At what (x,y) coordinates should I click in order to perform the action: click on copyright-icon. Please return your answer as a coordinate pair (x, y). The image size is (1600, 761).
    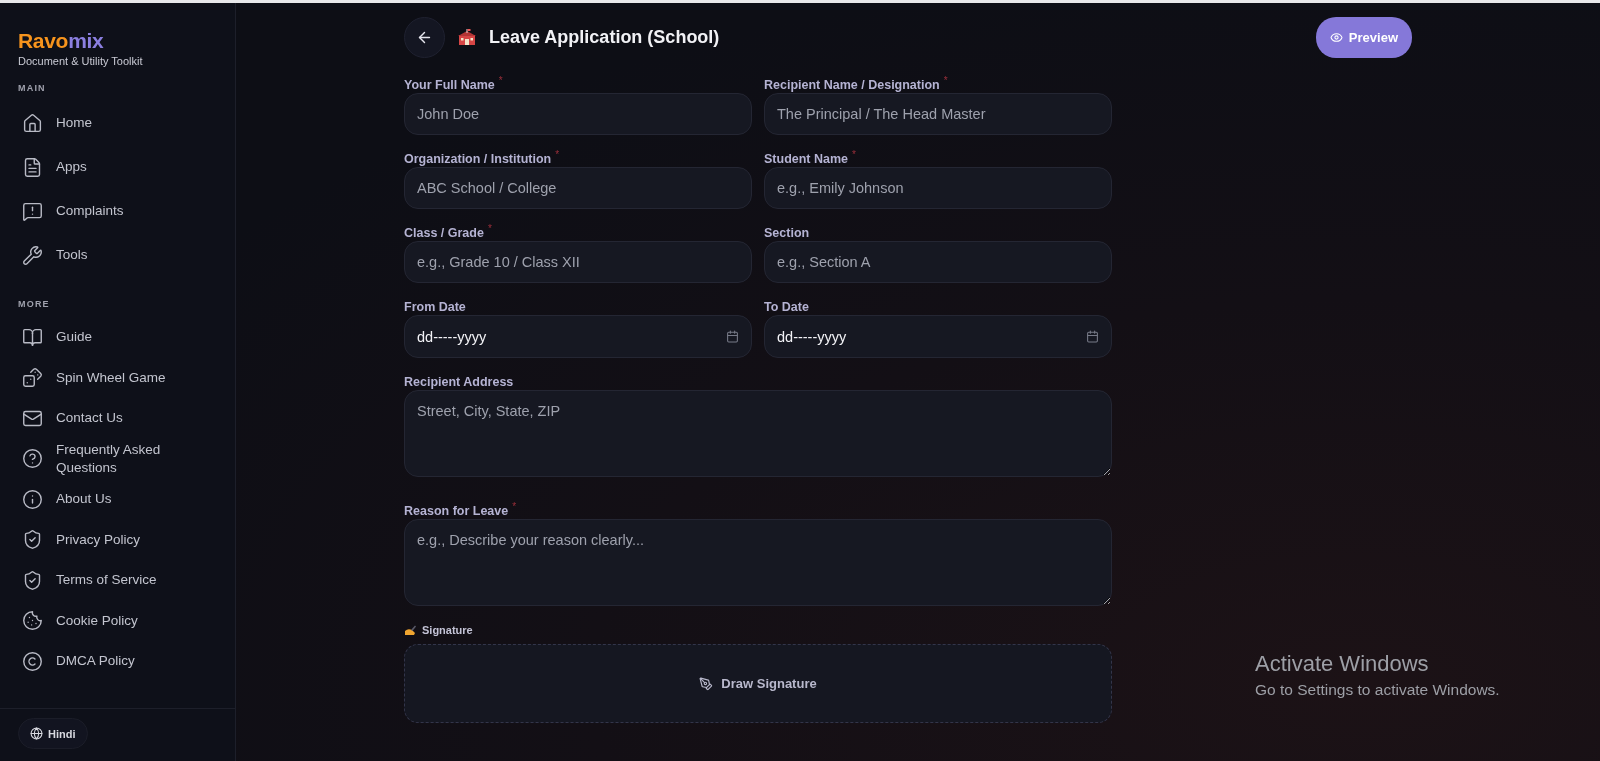
    Looking at the image, I should click on (32, 661).